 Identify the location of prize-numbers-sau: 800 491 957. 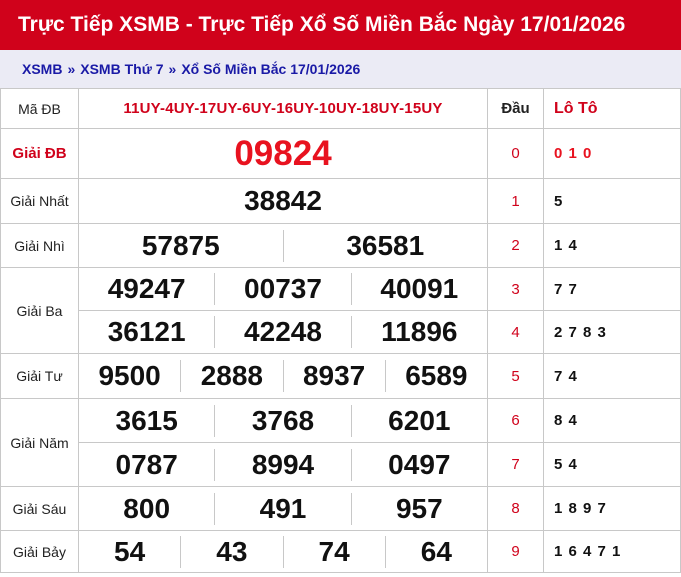
(283, 508).